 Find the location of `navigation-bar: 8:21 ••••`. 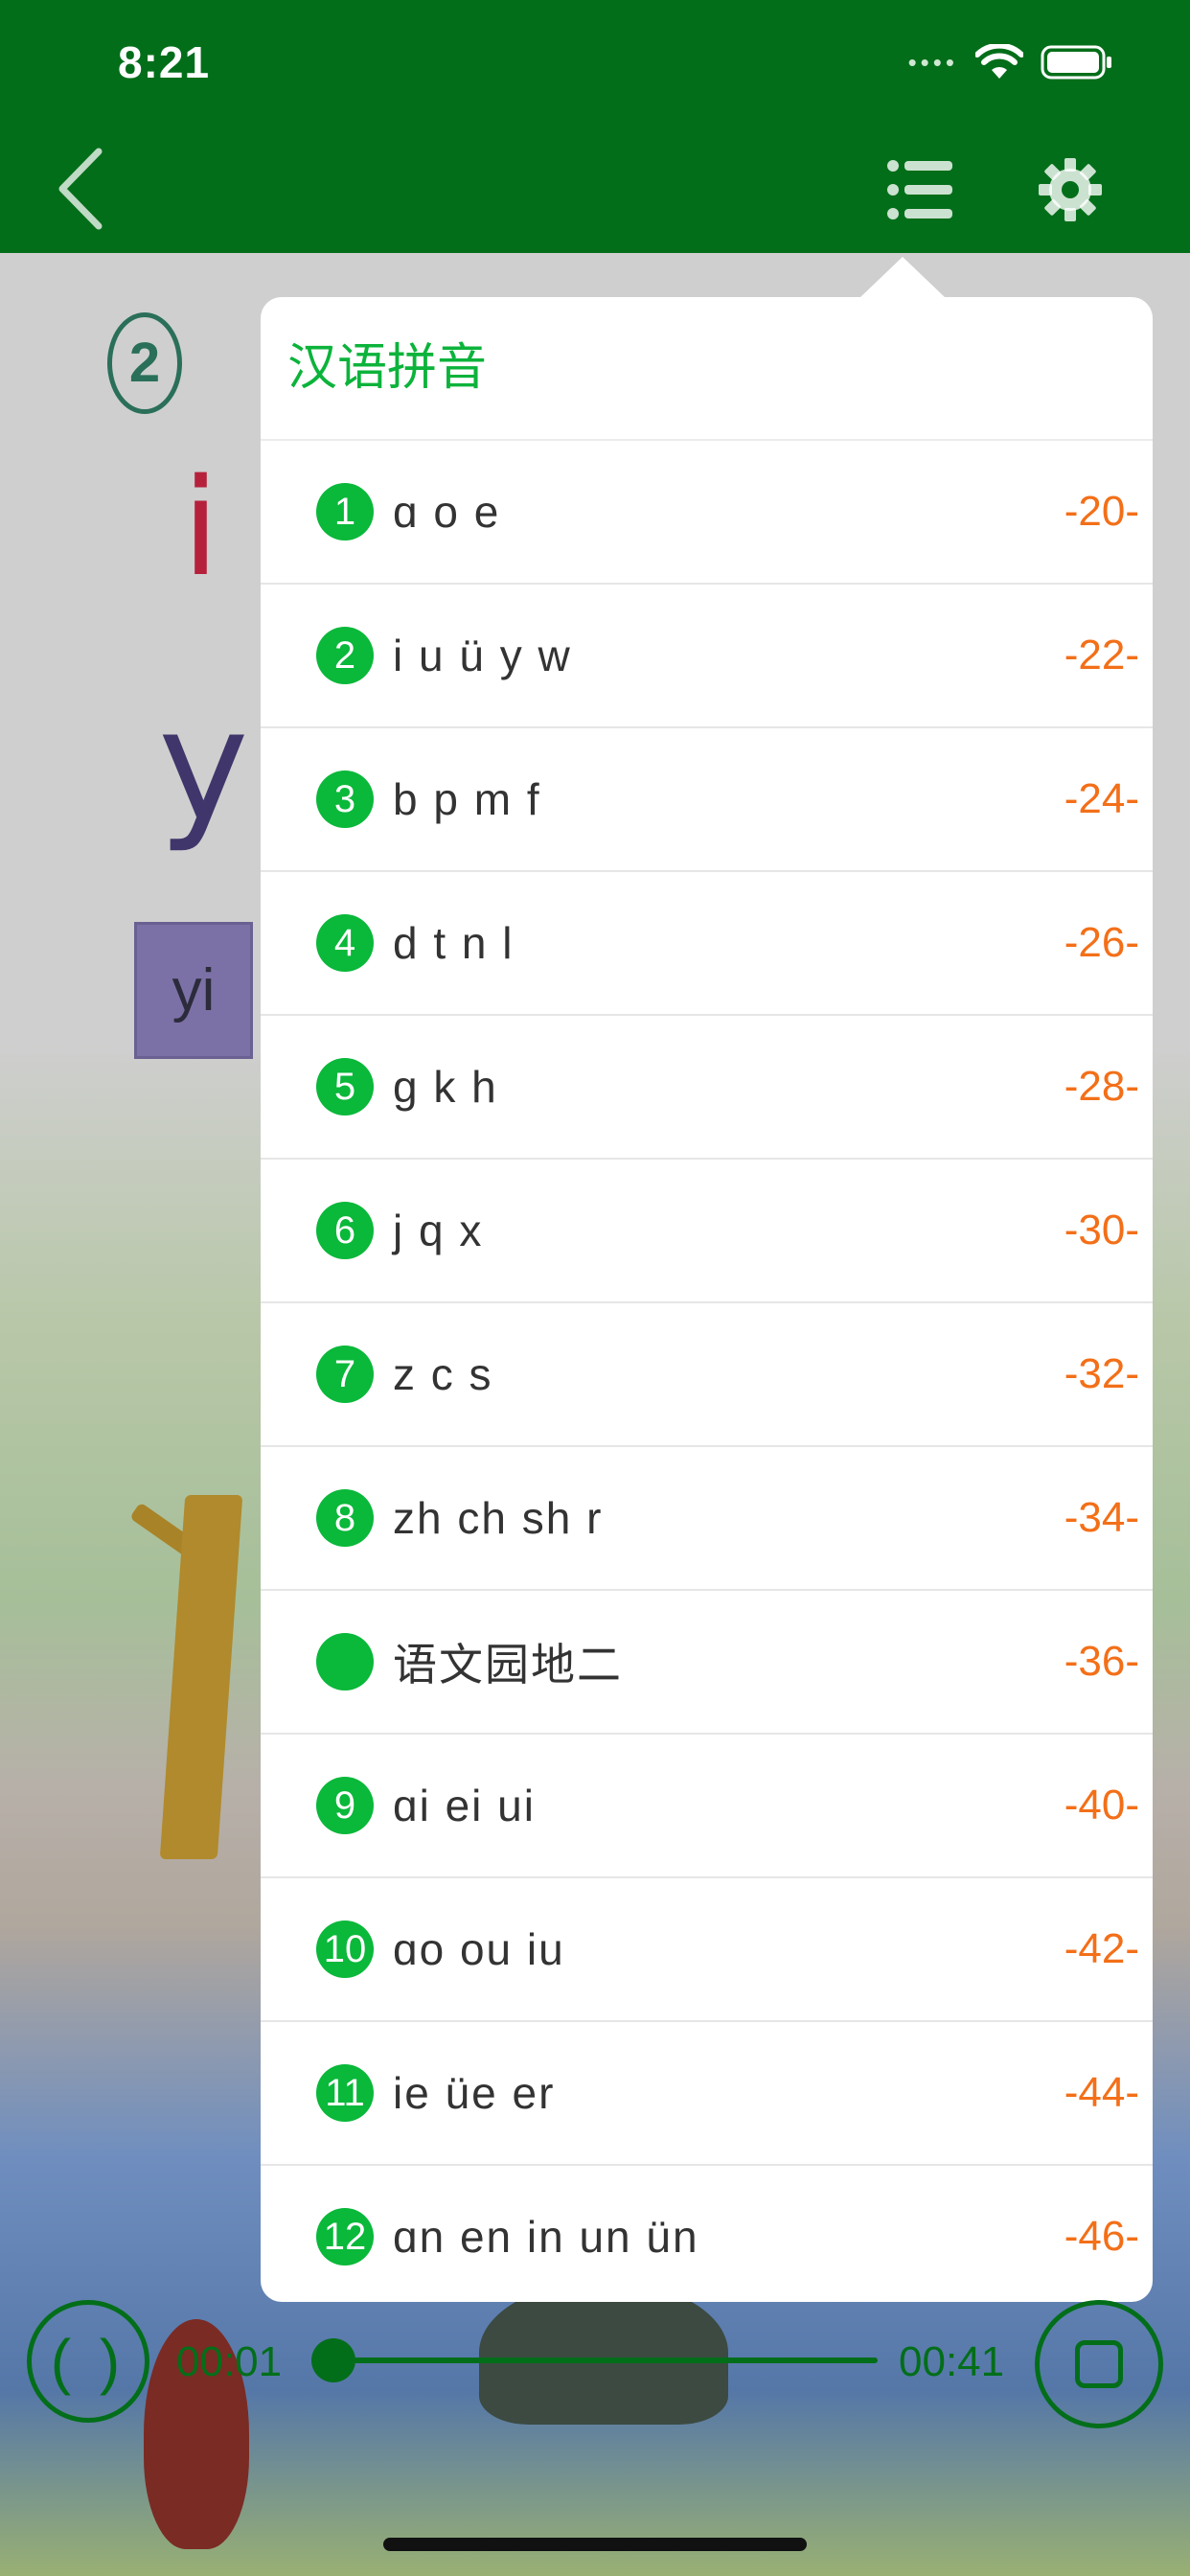

navigation-bar: 8:21 •••• is located at coordinates (595, 126).